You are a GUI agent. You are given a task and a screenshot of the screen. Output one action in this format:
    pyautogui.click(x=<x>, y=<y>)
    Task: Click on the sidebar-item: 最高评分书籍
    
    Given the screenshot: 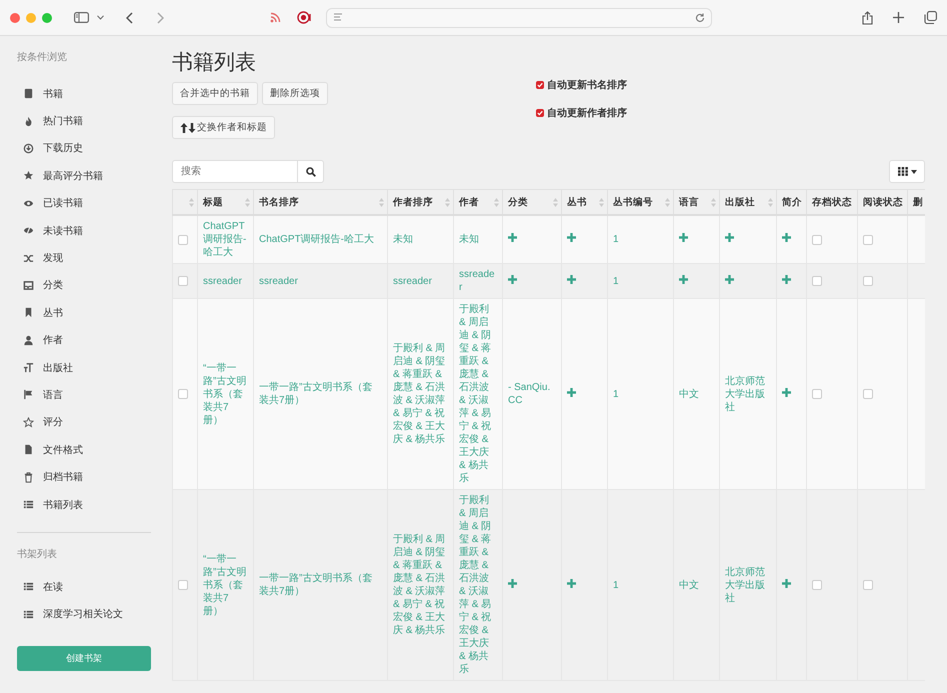 What is the action you would take?
    pyautogui.click(x=84, y=176)
    